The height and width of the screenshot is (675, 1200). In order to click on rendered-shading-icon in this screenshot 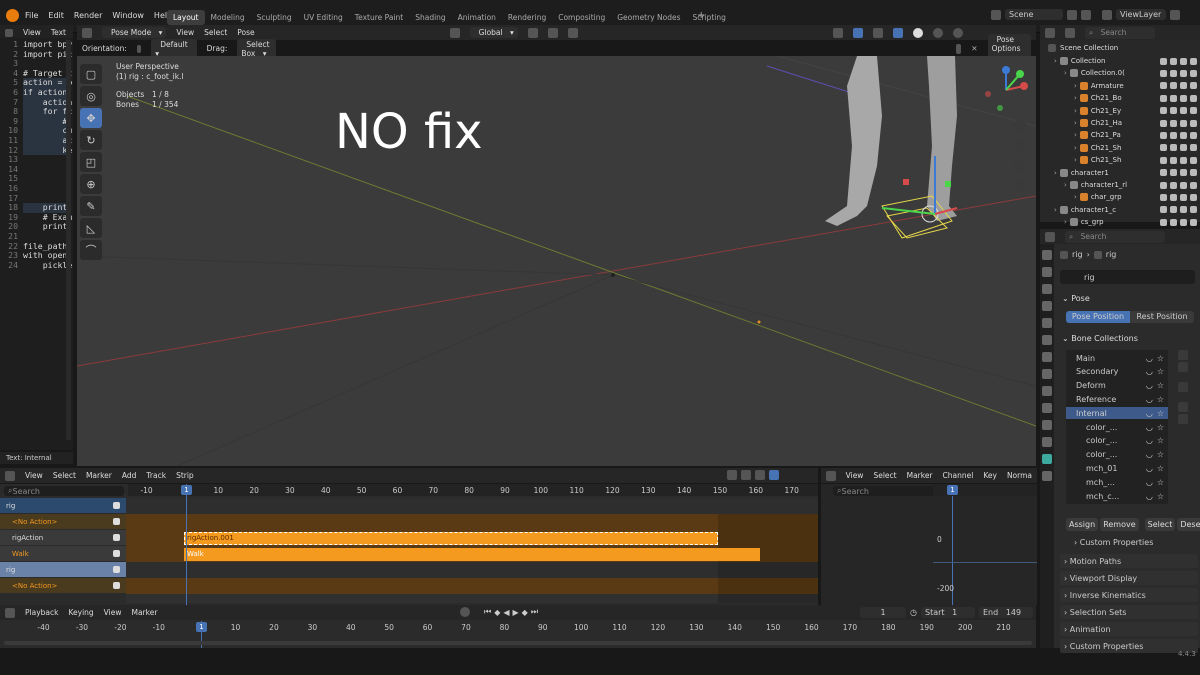, I will do `click(957, 32)`.